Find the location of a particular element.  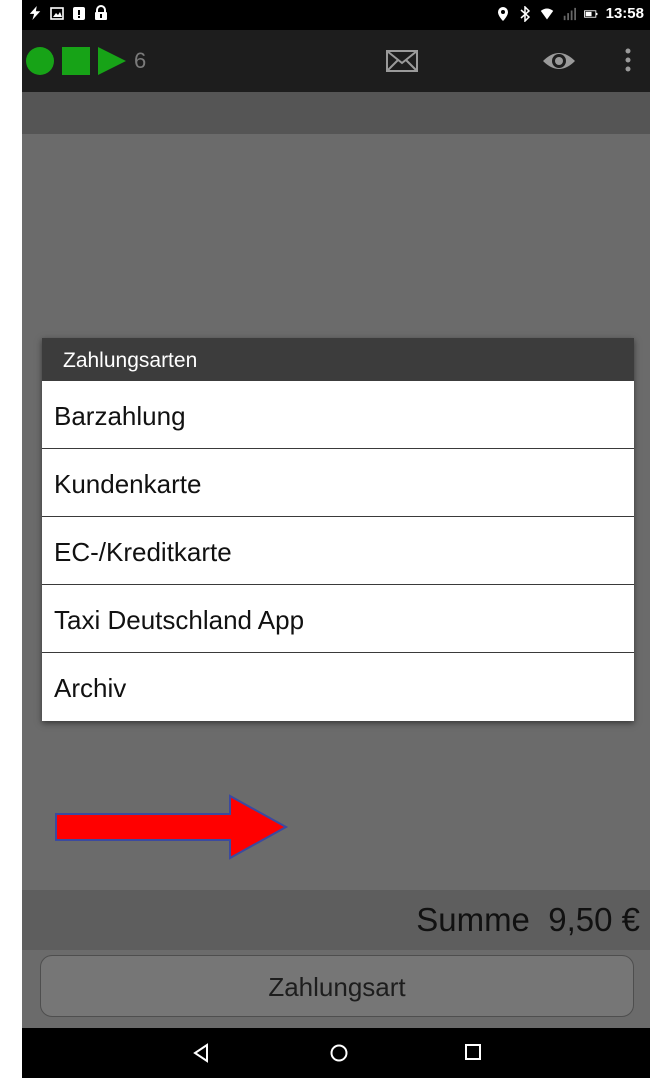

option-barzahlung: Barzahlung is located at coordinates (338, 415).